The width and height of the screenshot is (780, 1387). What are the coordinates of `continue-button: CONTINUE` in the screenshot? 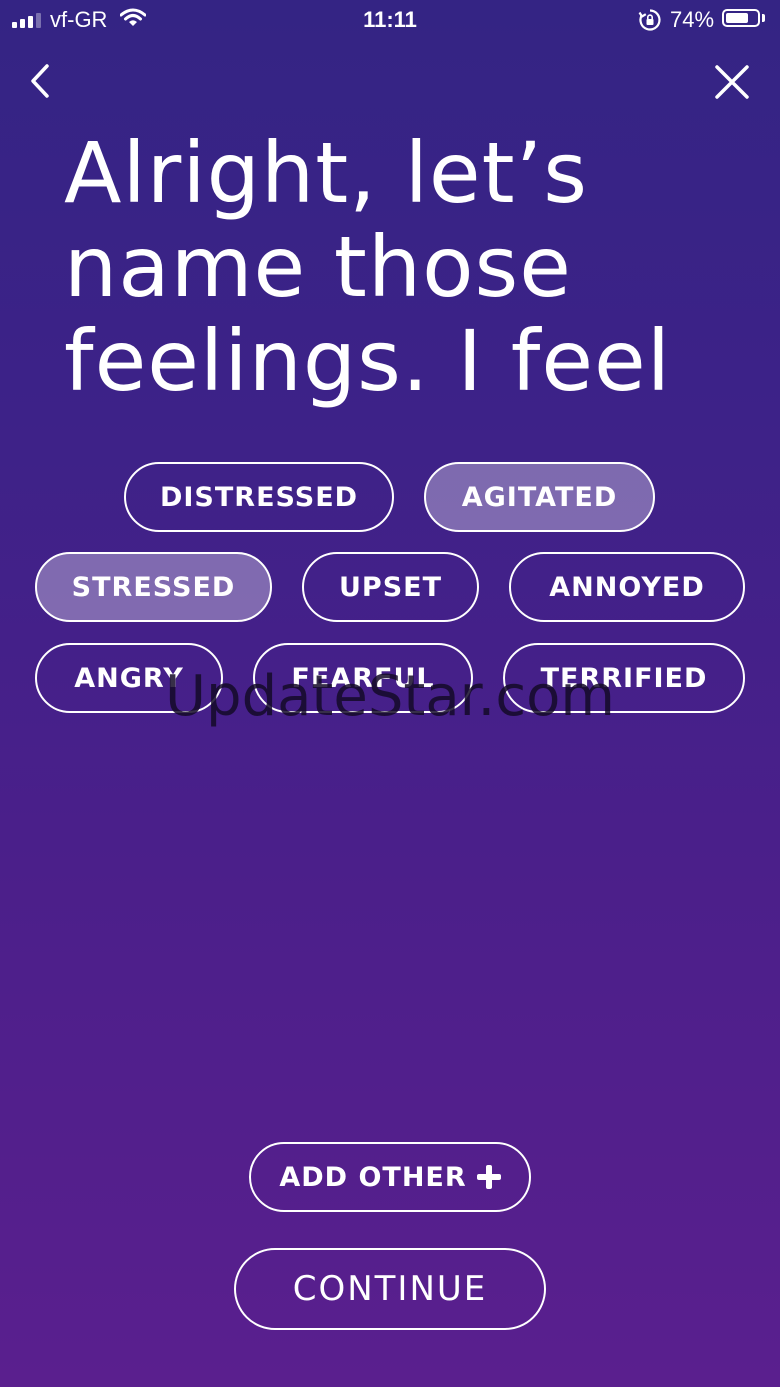 It's located at (390, 1289).